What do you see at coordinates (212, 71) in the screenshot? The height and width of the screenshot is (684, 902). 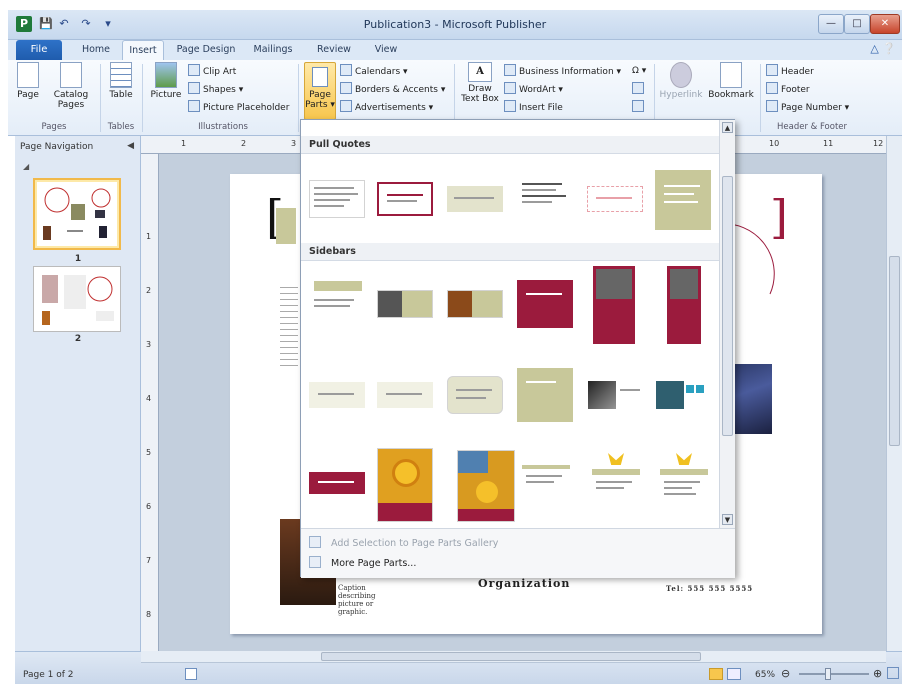 I see `clip-art-button: Clip Art` at bounding box center [212, 71].